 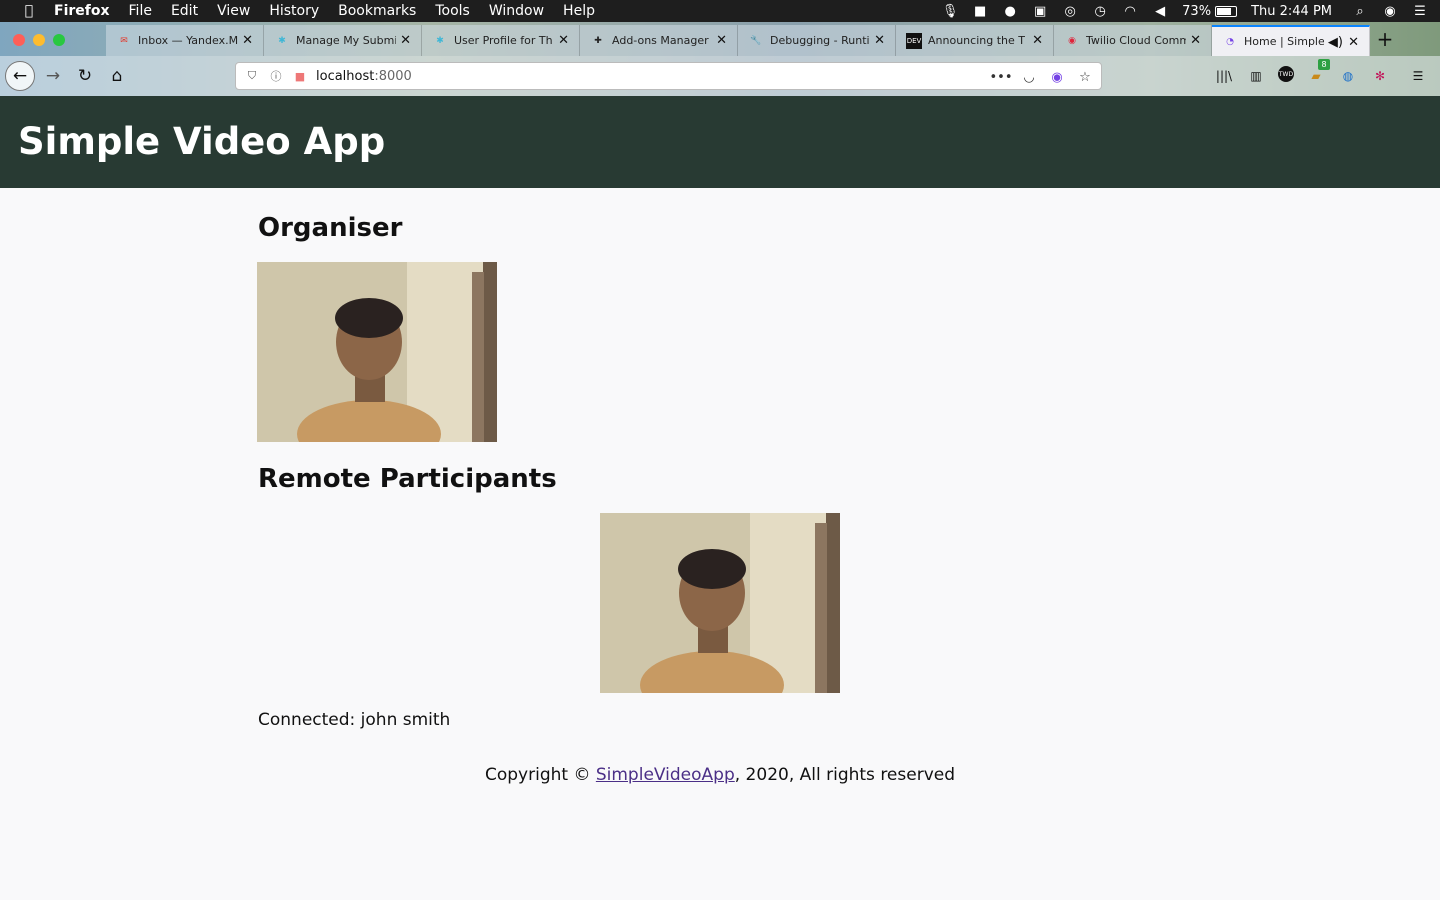 I want to click on page-actions-icon: •••, so click(x=1001, y=77).